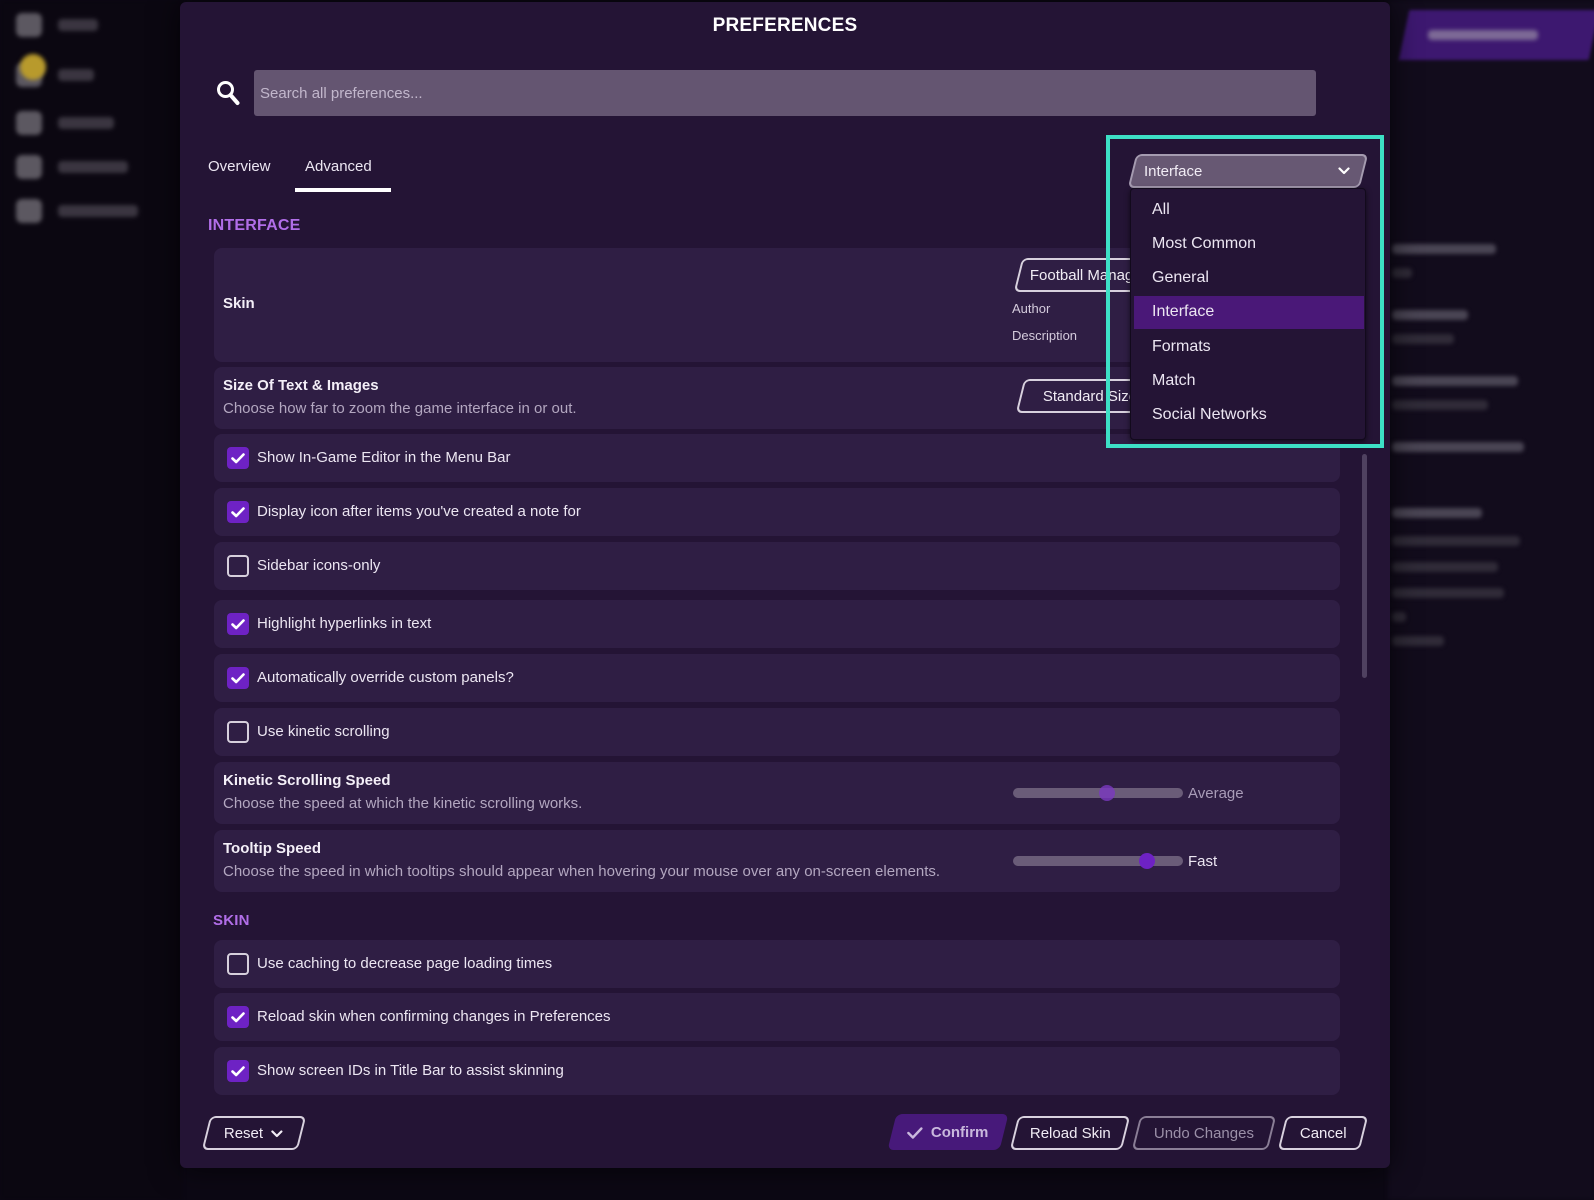  What do you see at coordinates (1098, 861) in the screenshot?
I see `tooltip-speed-slider` at bounding box center [1098, 861].